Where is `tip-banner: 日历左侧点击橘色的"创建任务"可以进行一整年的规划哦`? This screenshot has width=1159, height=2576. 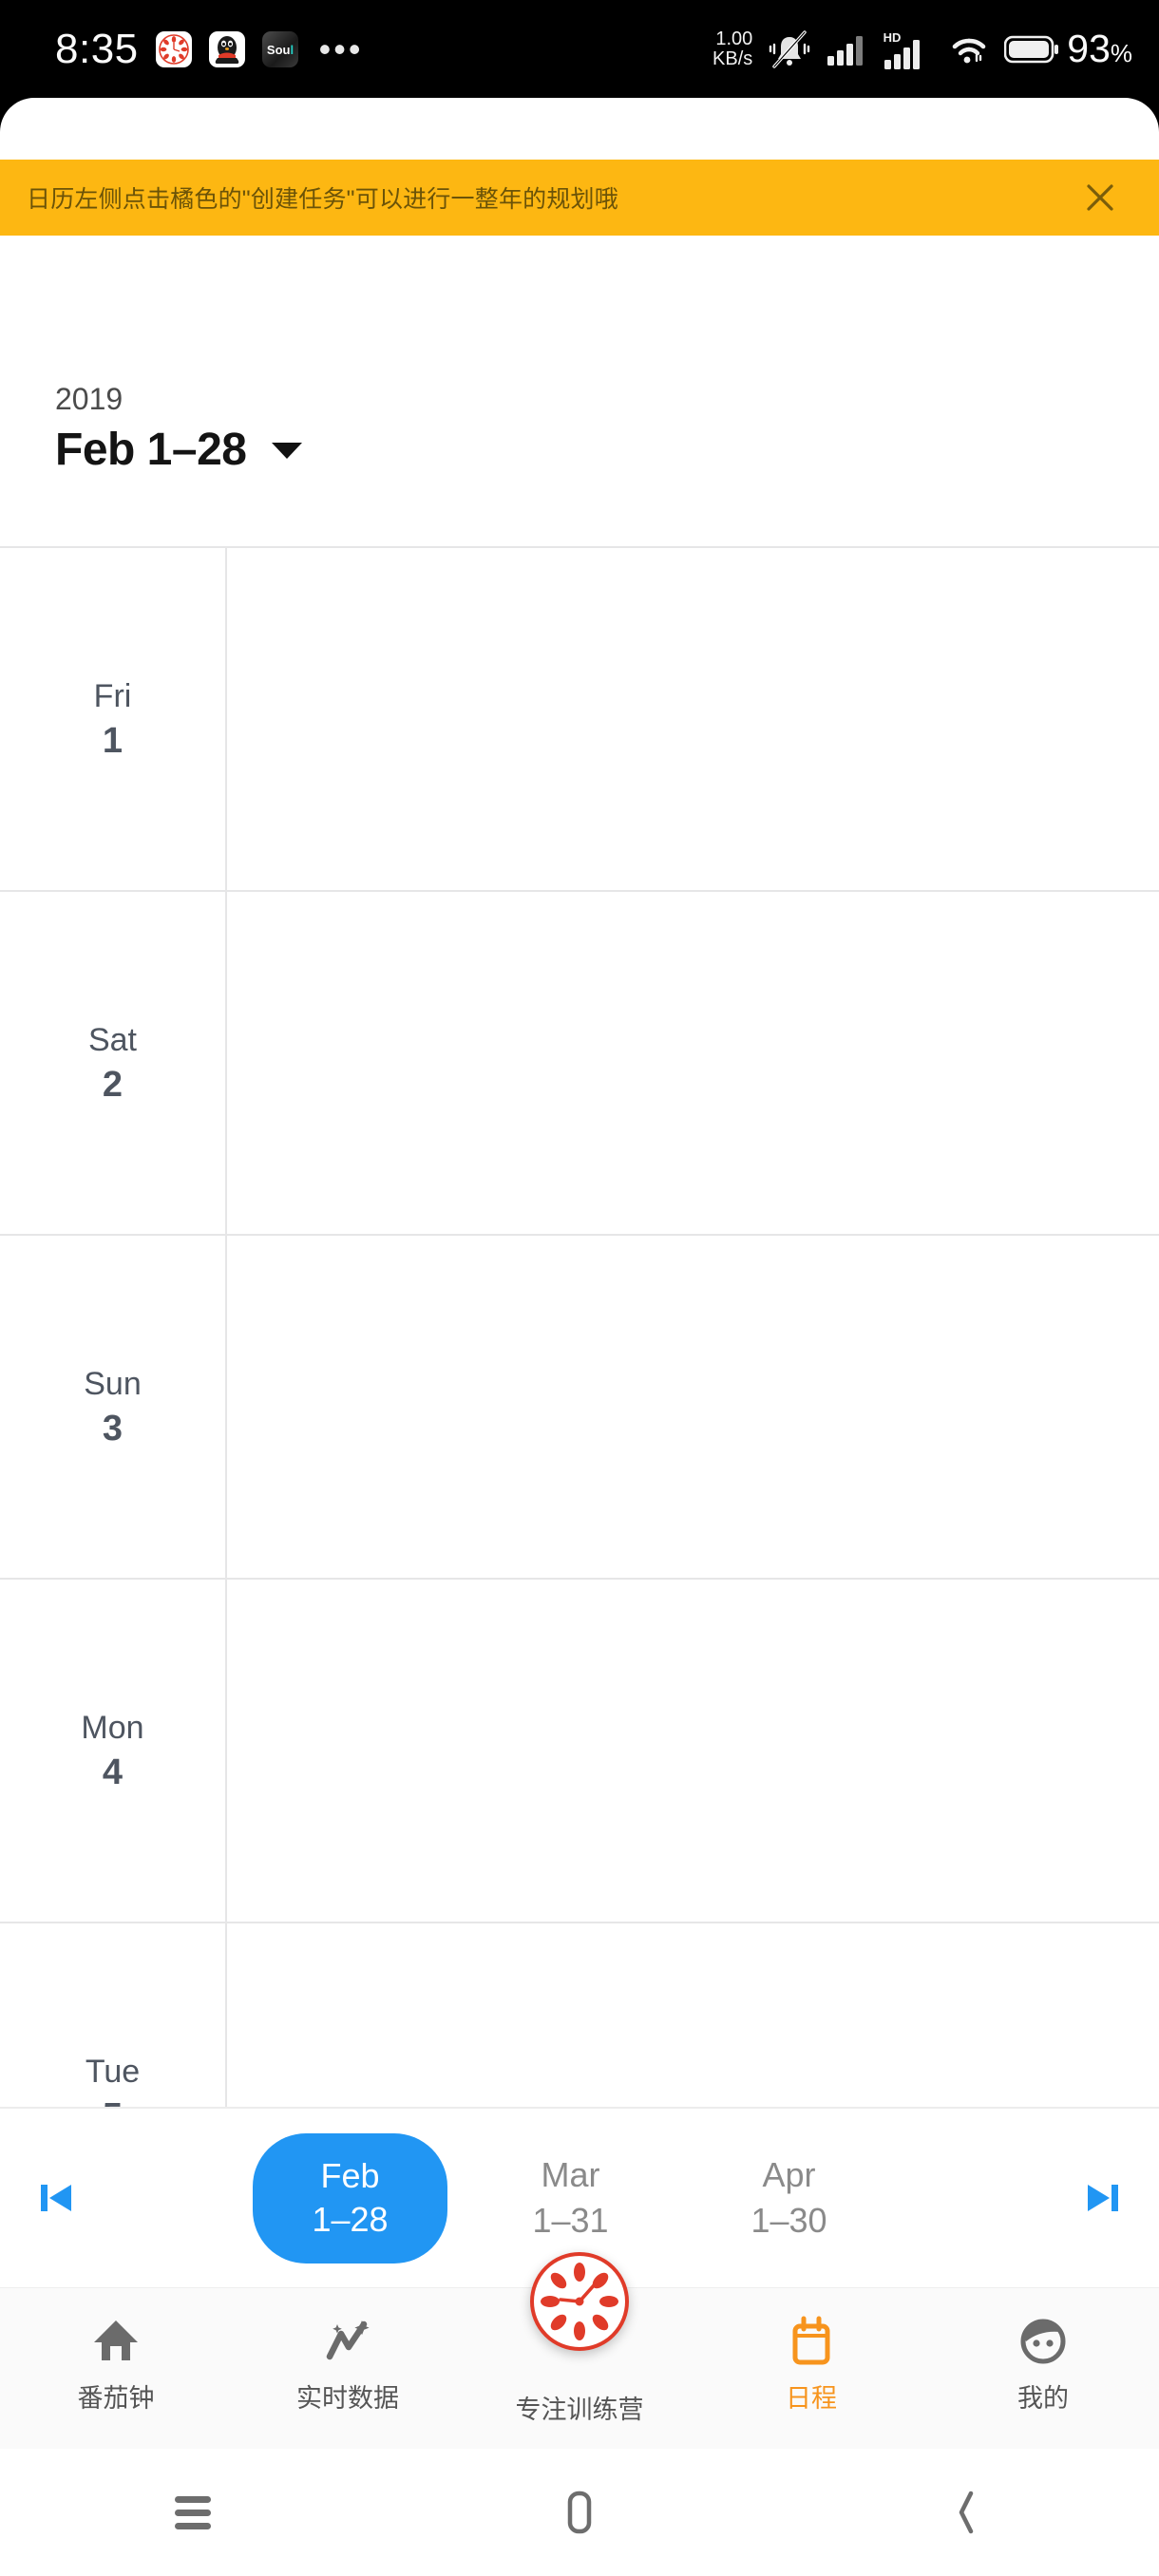
tip-banner: 日历左侧点击橘色的"创建任务"可以进行一整年的规划哦 is located at coordinates (579, 198).